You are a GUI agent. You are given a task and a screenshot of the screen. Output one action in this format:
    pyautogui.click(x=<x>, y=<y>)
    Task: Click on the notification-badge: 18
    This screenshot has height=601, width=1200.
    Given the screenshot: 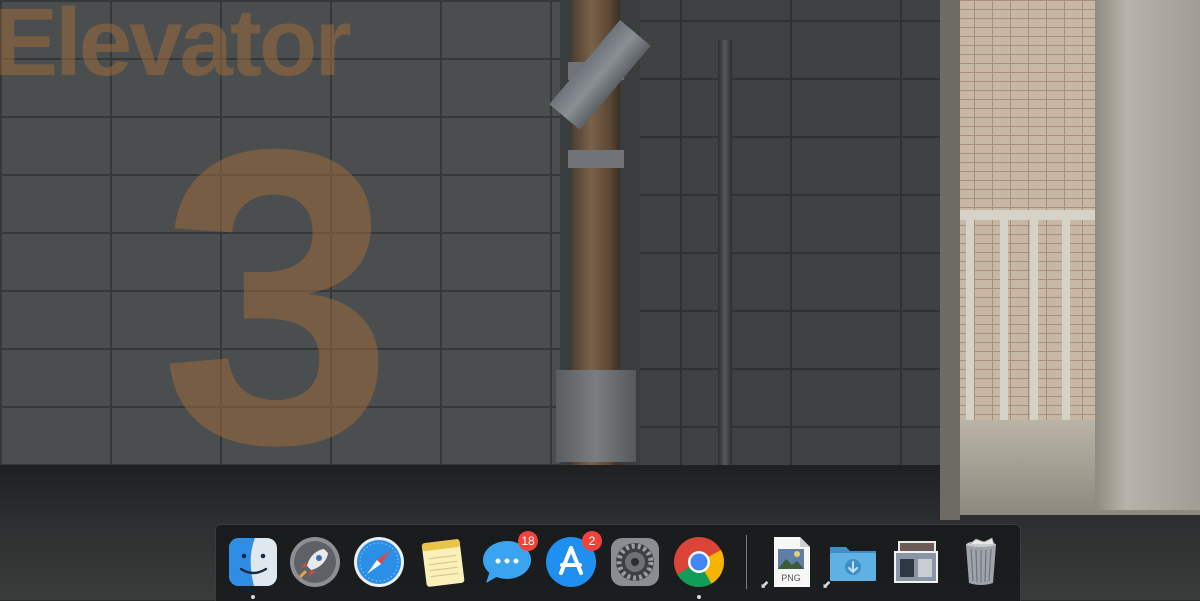 What is the action you would take?
    pyautogui.click(x=528, y=541)
    